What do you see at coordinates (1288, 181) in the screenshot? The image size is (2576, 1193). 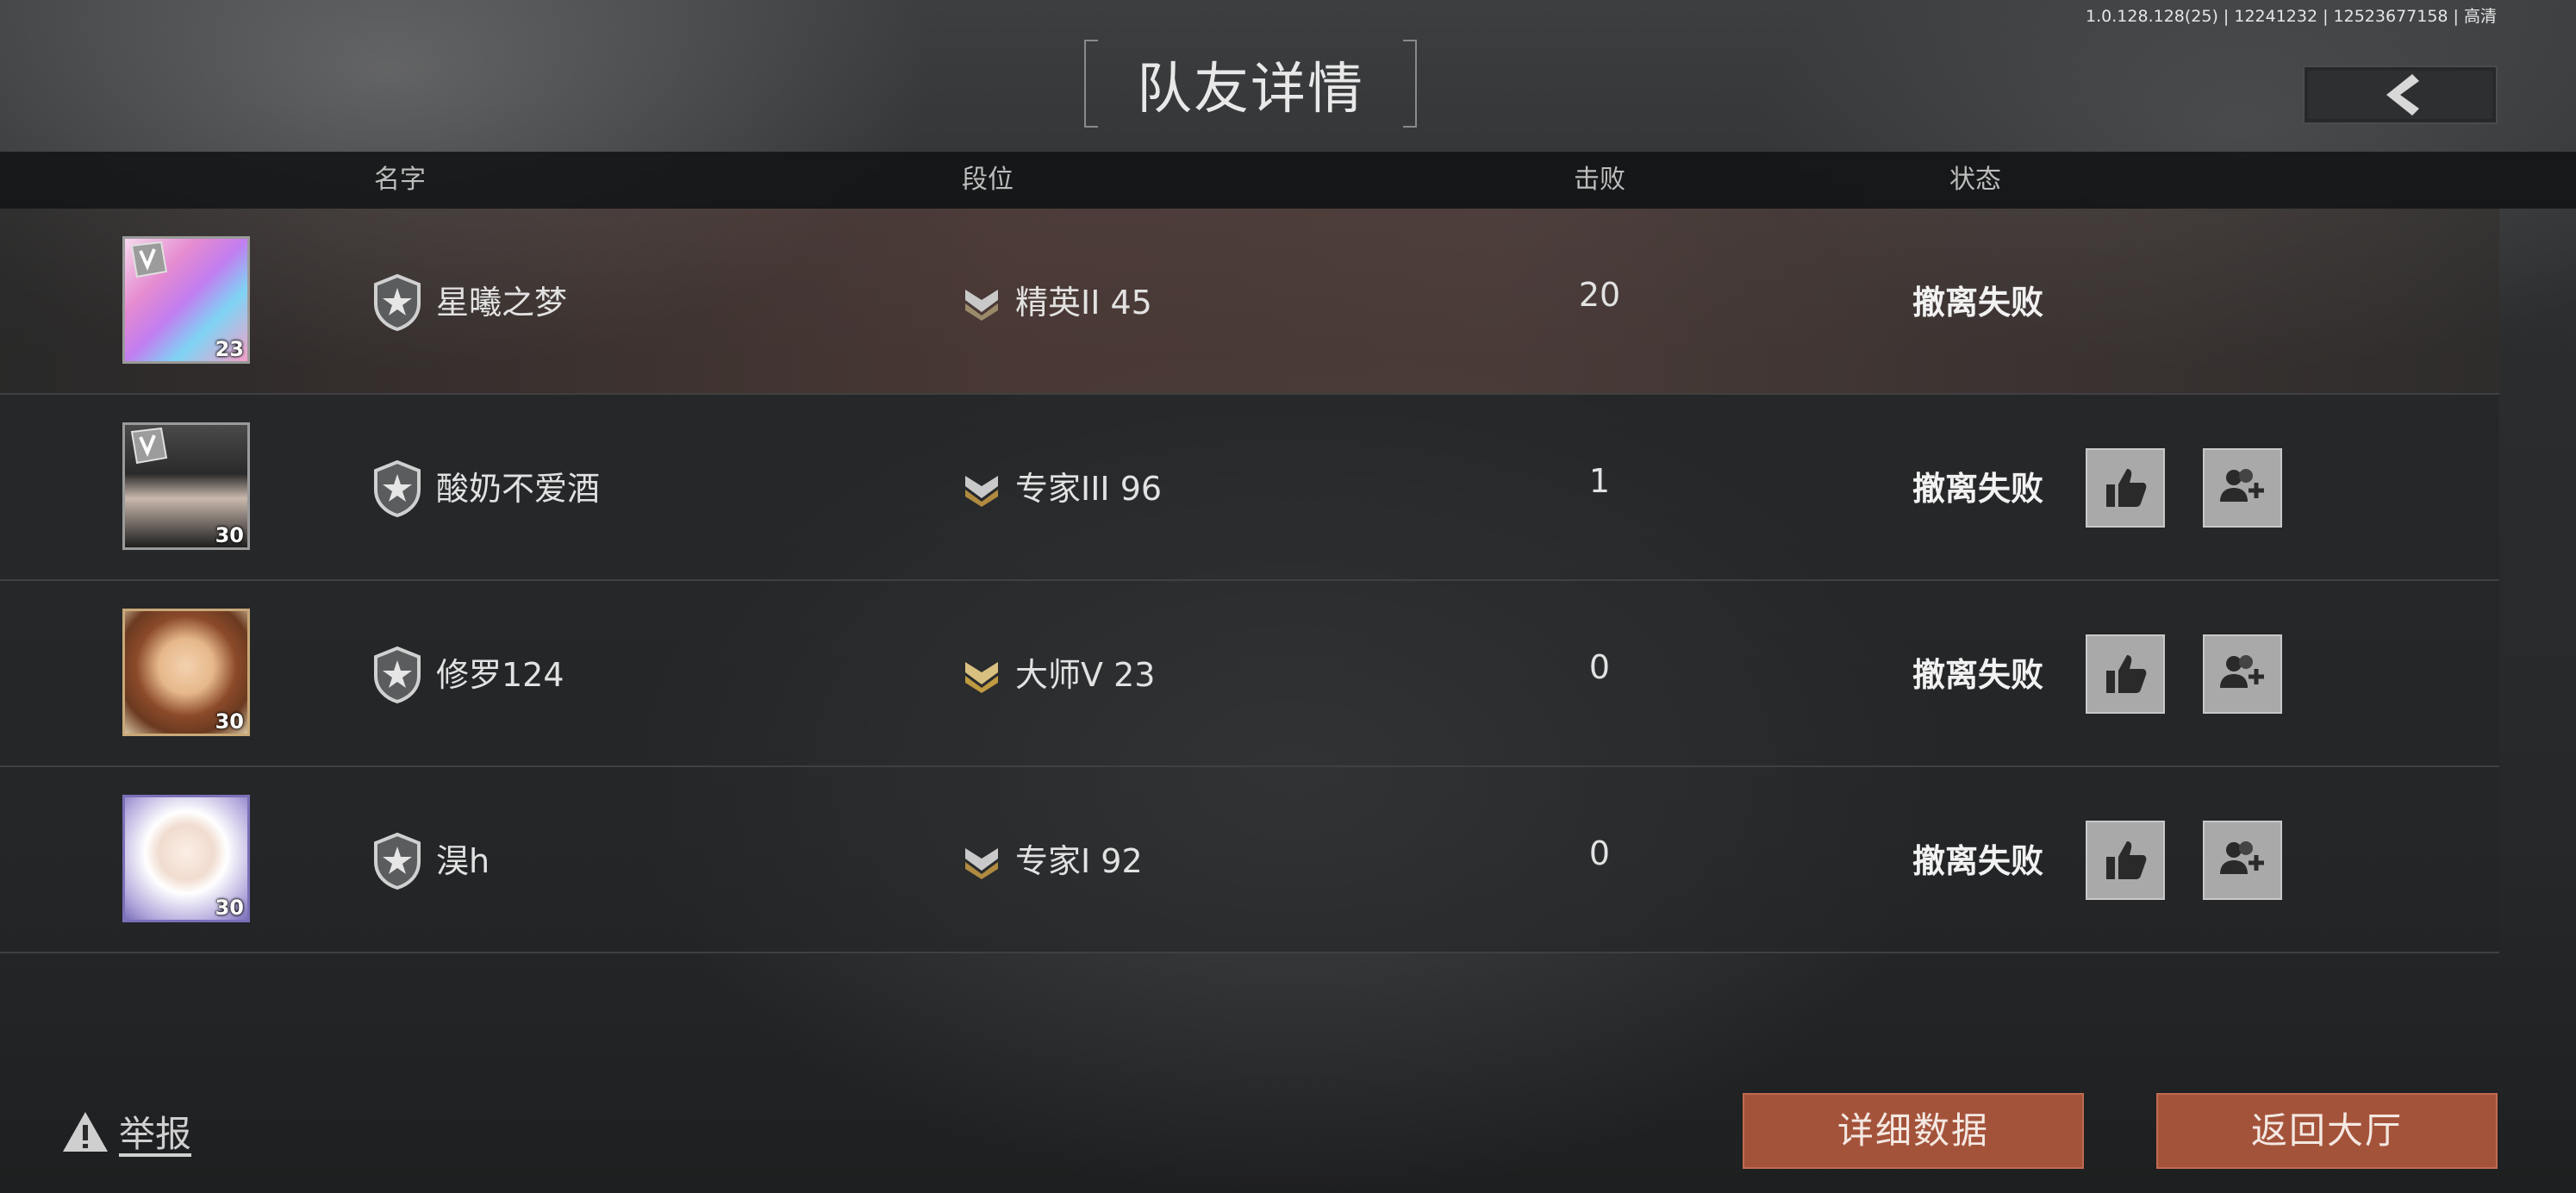 I see `table-header: 名字 段位 击败 状态` at bounding box center [1288, 181].